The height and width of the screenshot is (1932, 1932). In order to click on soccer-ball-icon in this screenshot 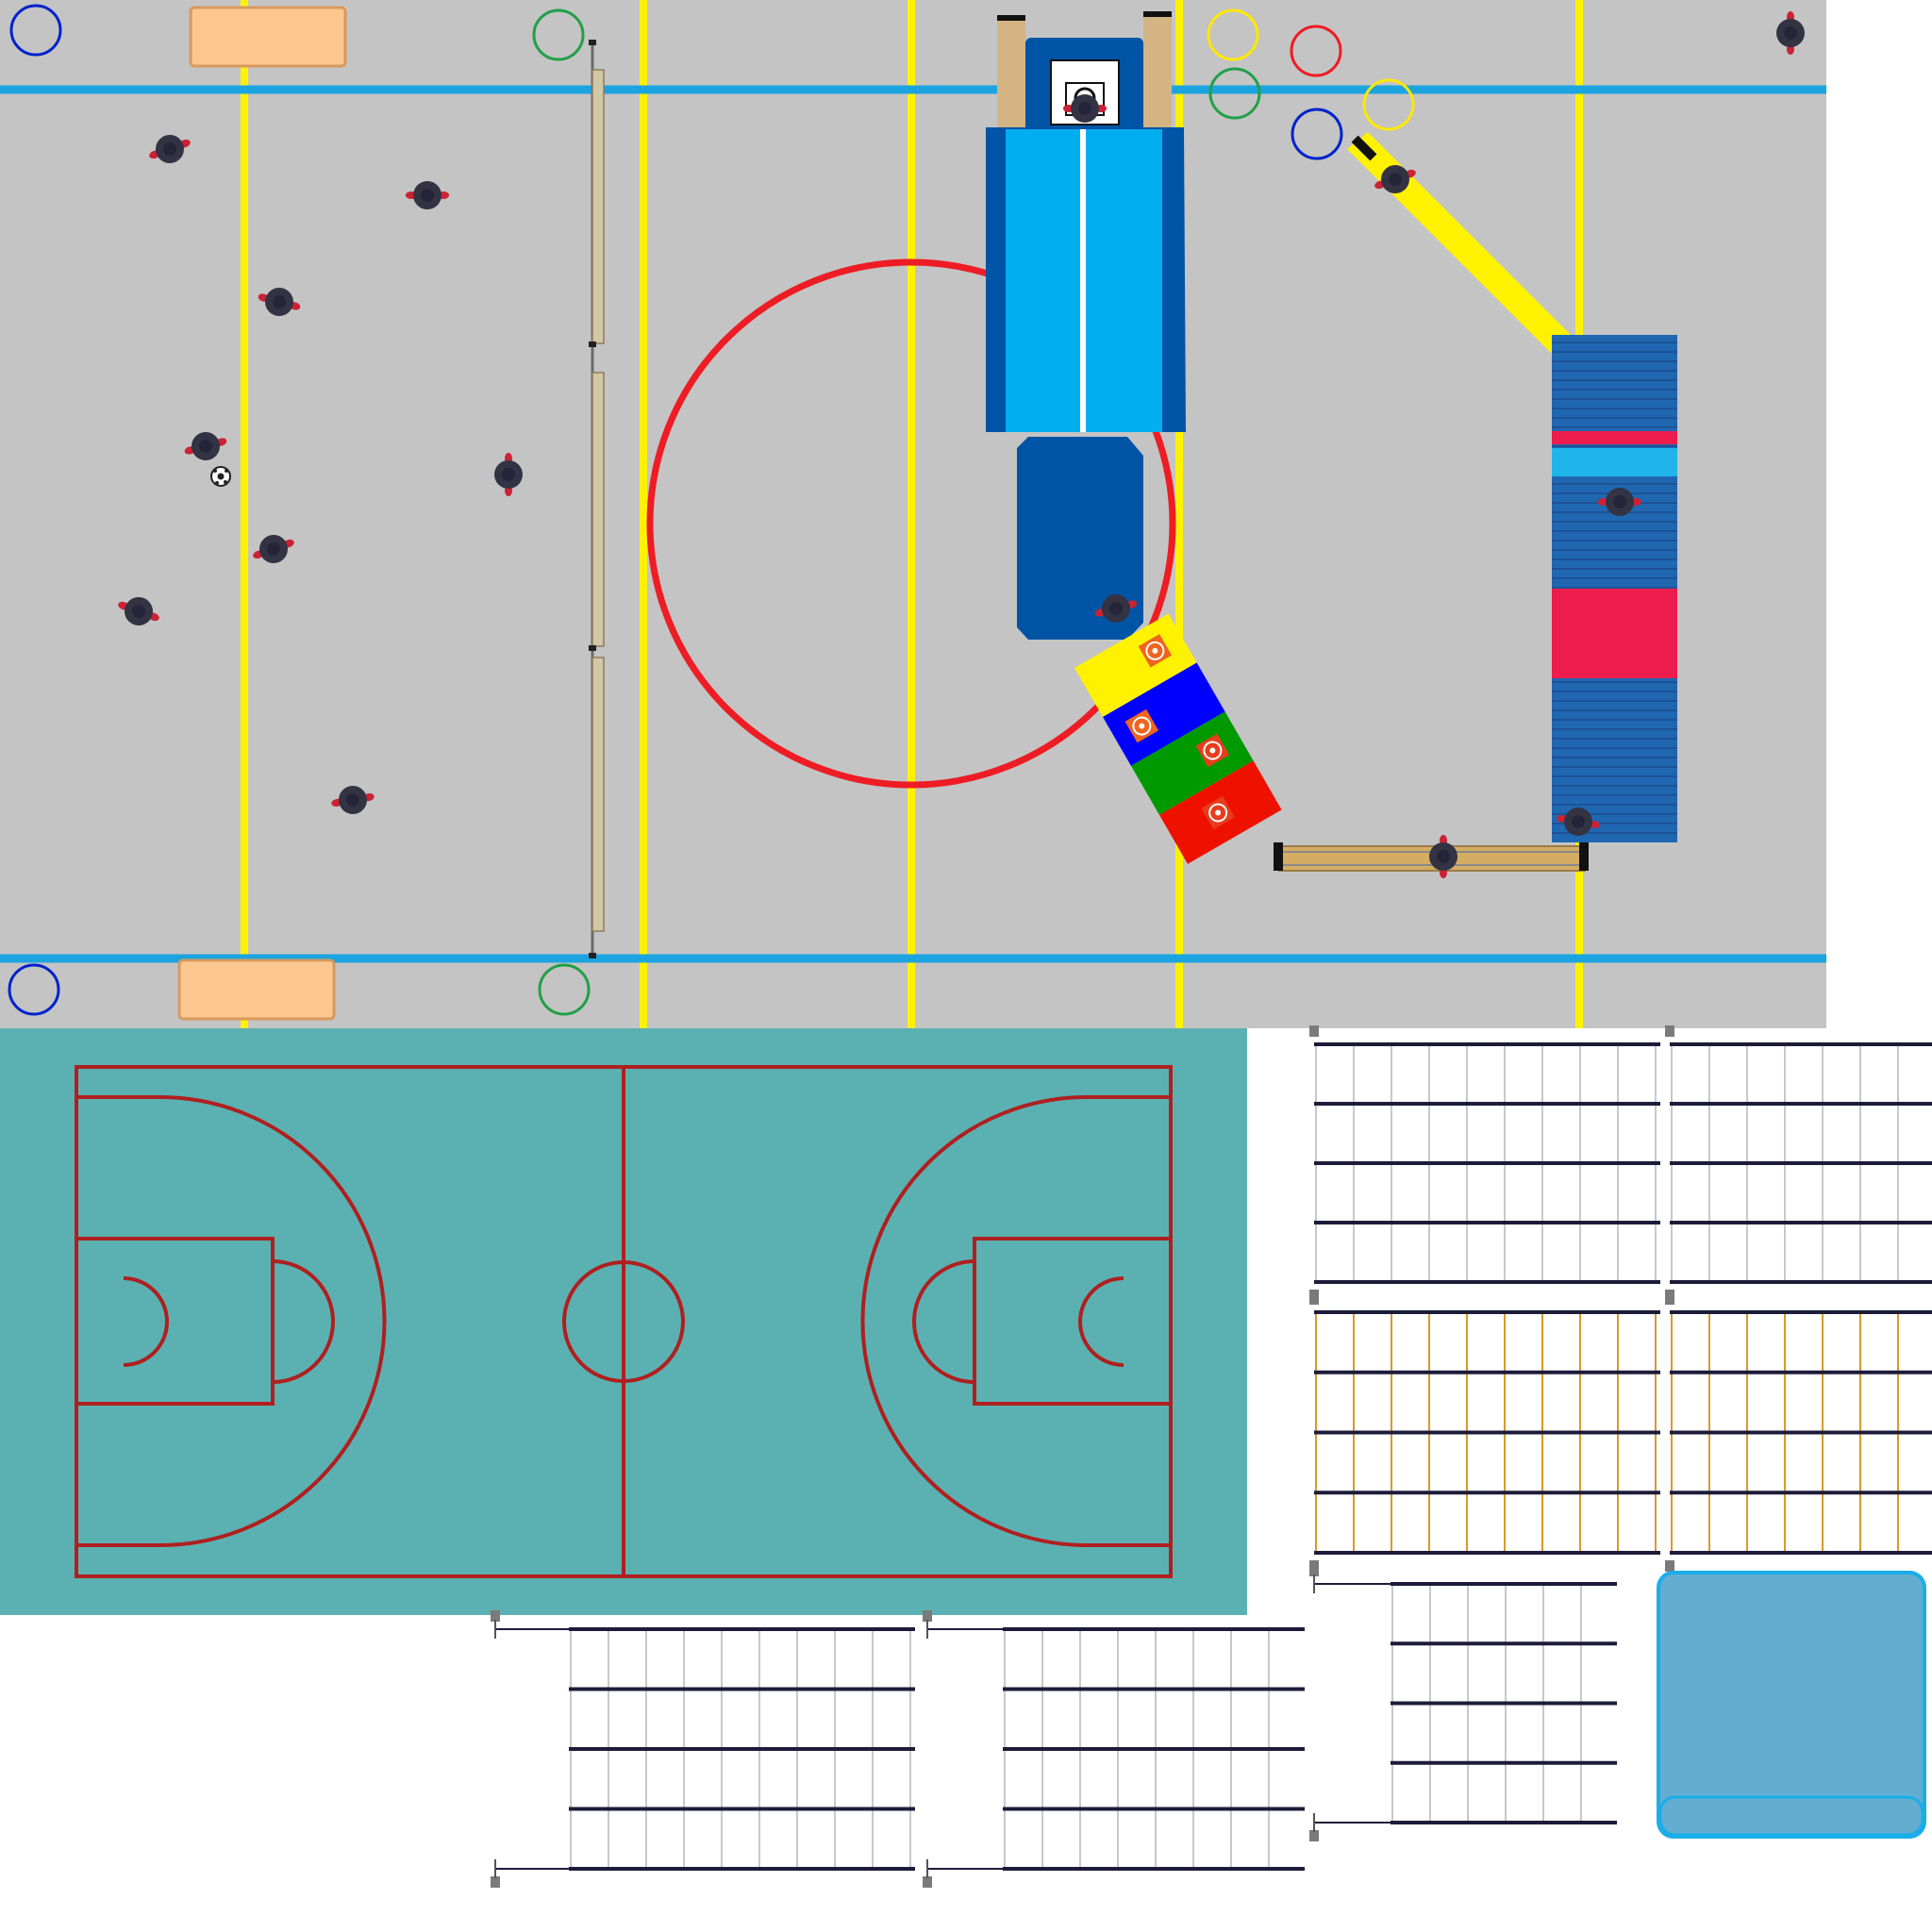, I will do `click(220, 477)`.